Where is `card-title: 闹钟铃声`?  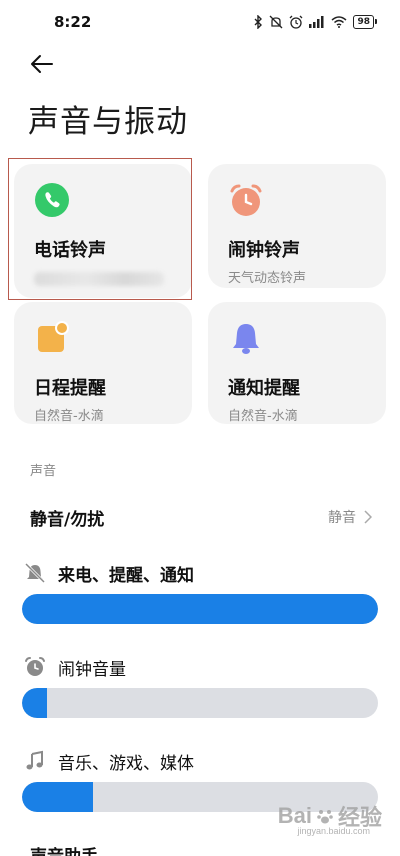
card-title: 闹钟铃声 is located at coordinates (264, 250).